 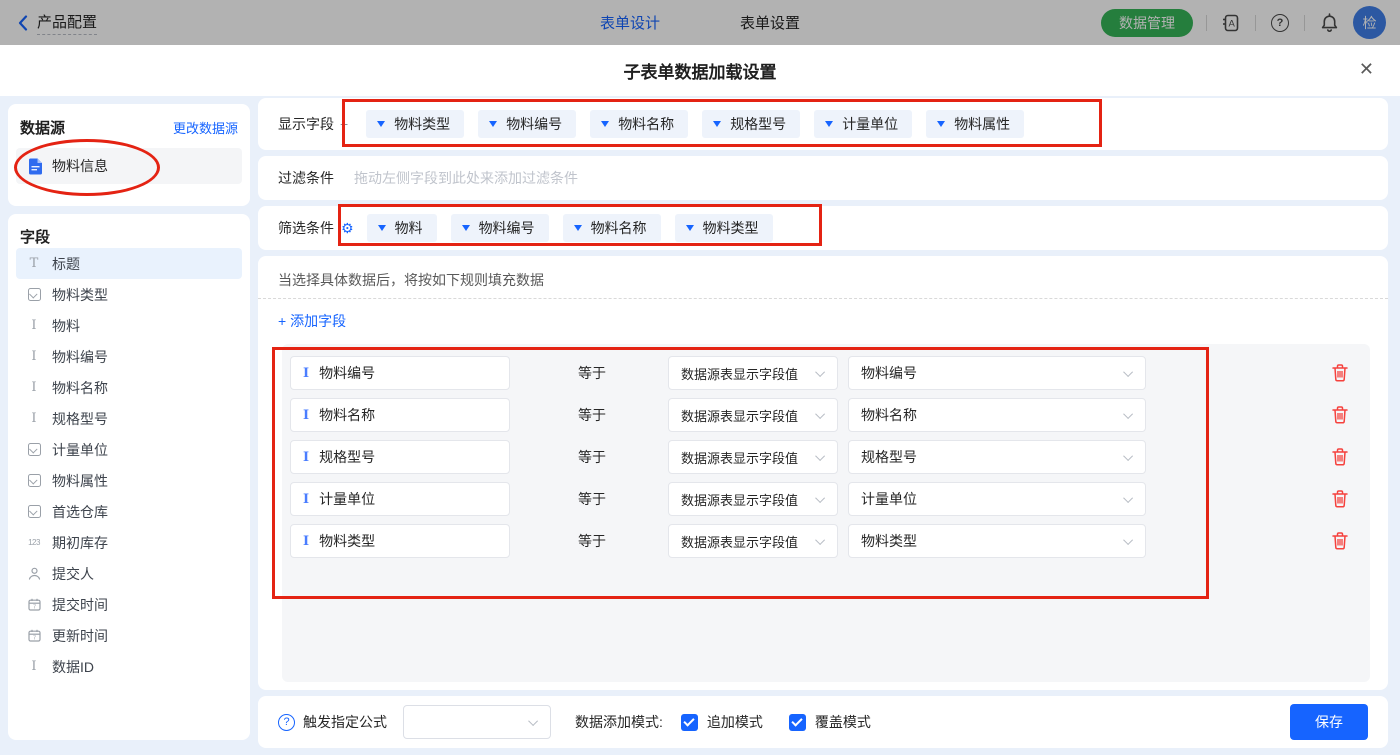 I want to click on field-item-material: I 物料, so click(x=129, y=325).